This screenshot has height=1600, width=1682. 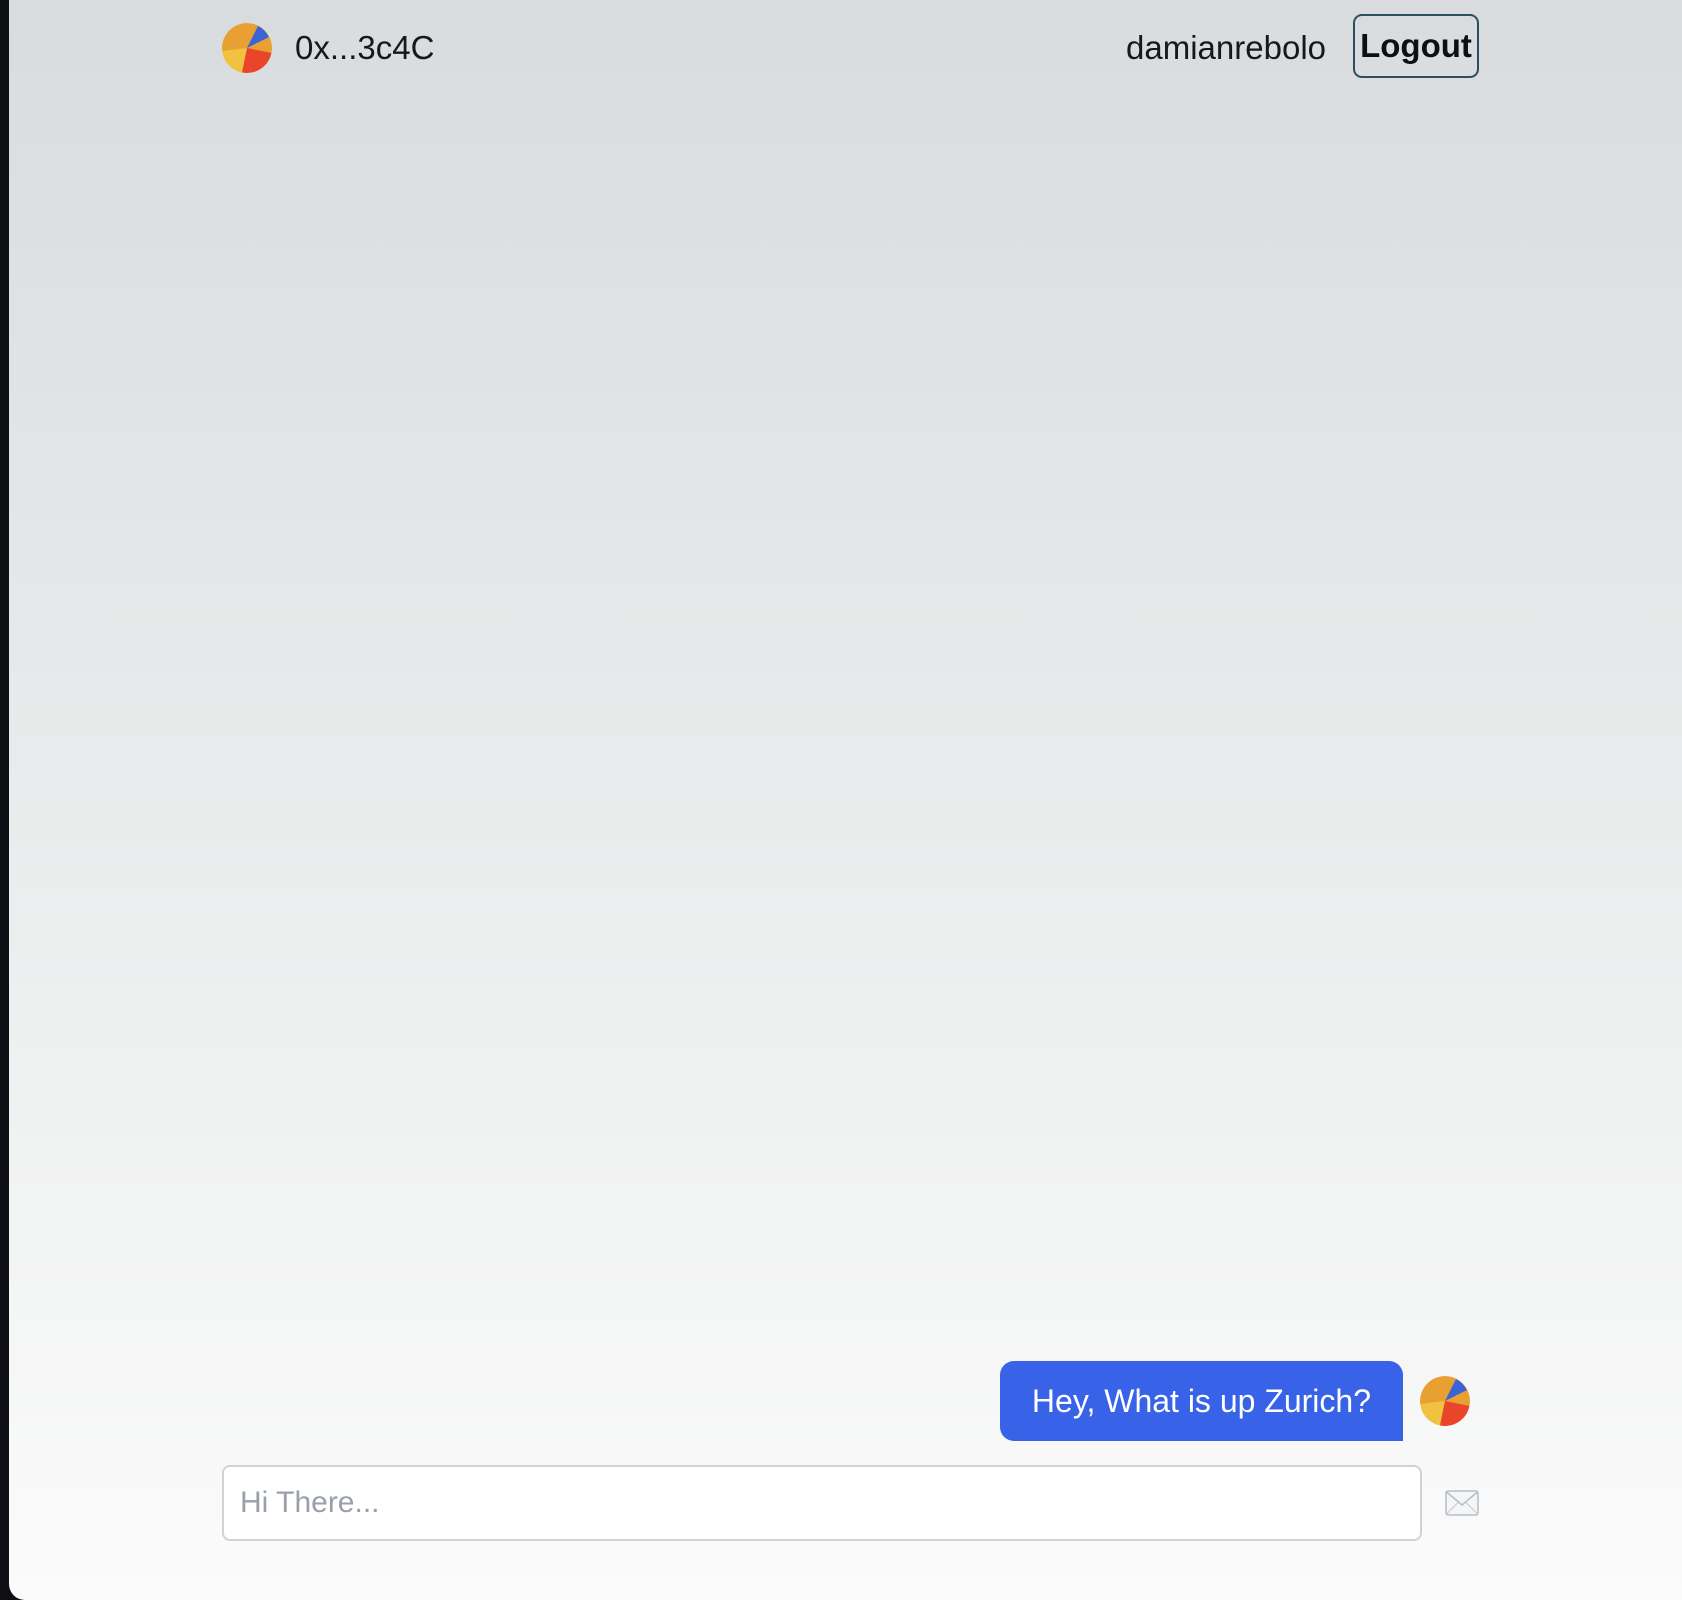 I want to click on message-input, so click(x=822, y=1503).